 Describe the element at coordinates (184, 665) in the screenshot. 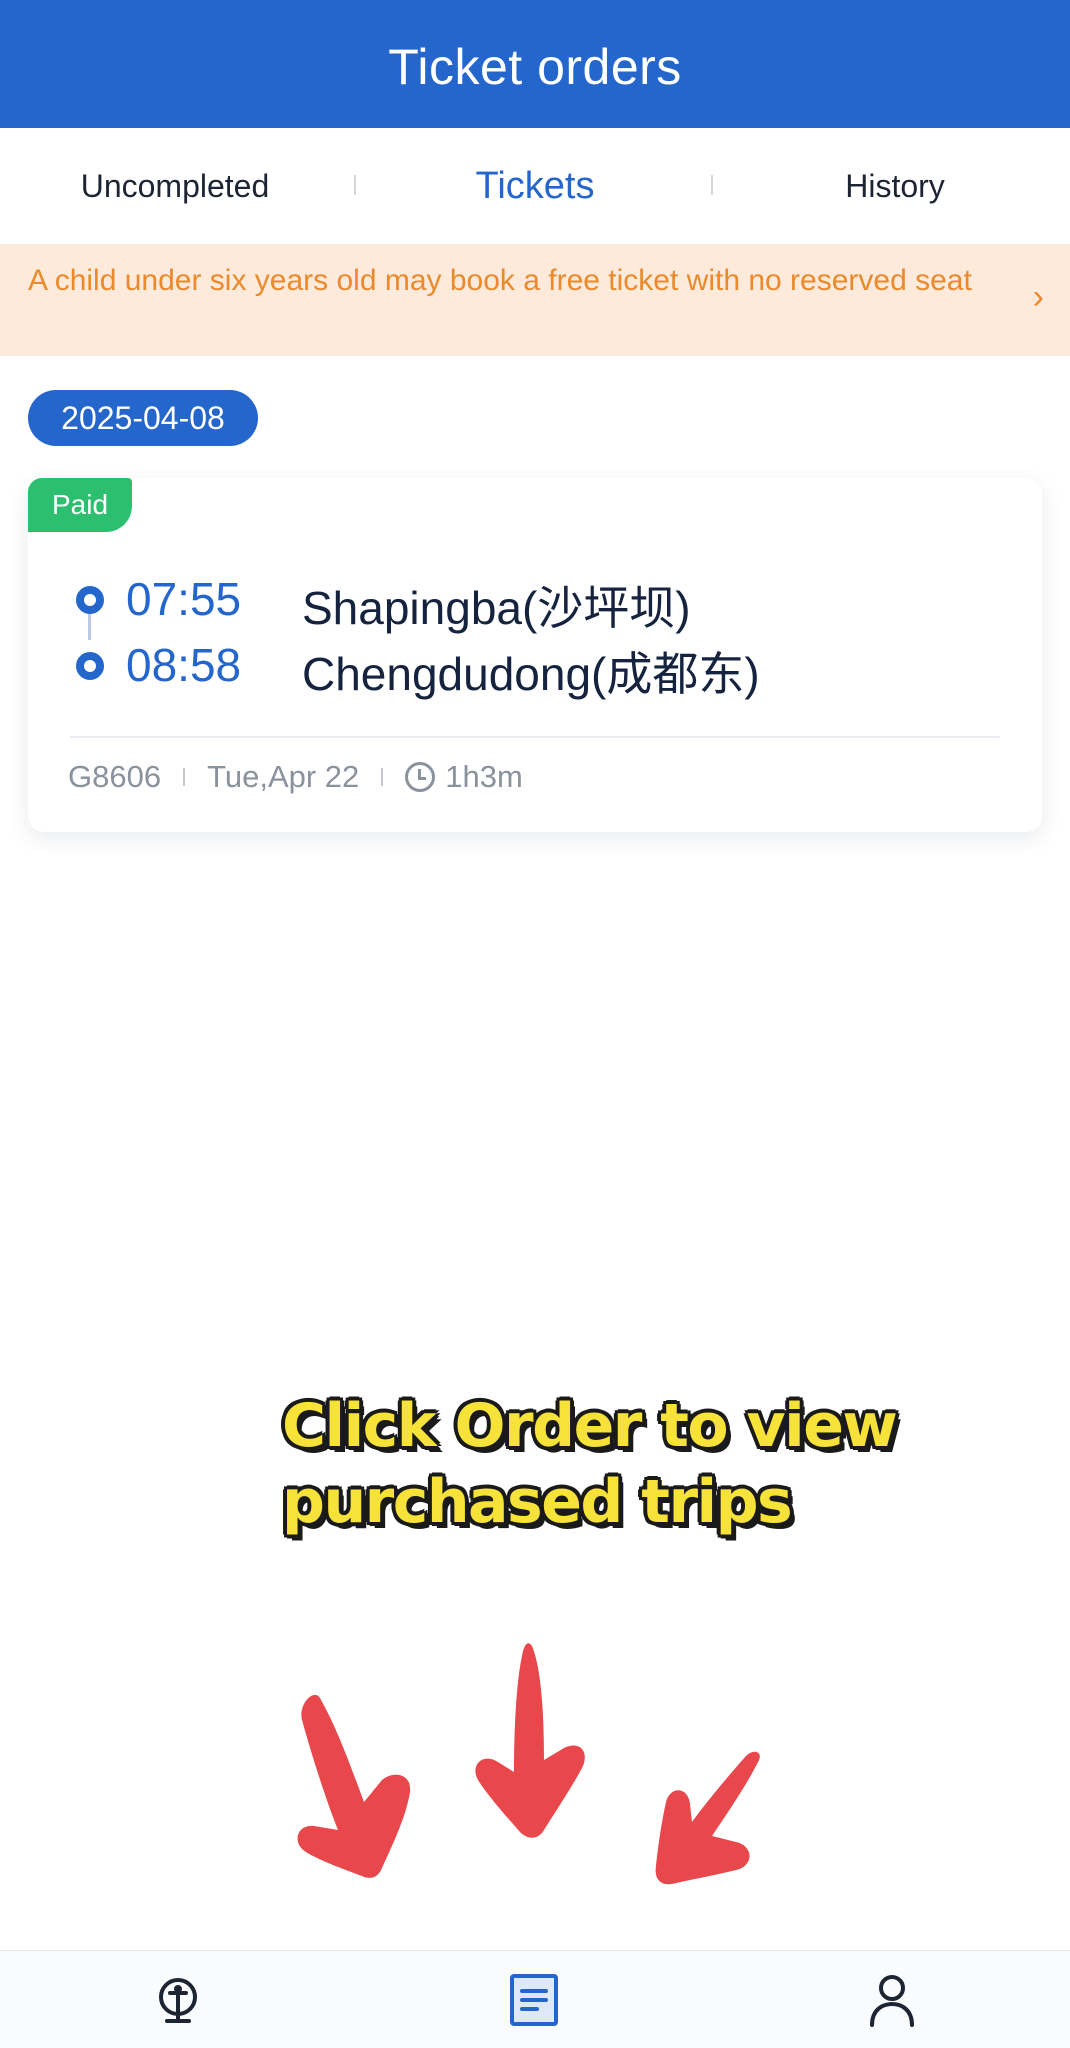

I see `arrival-time: 08:58` at that location.